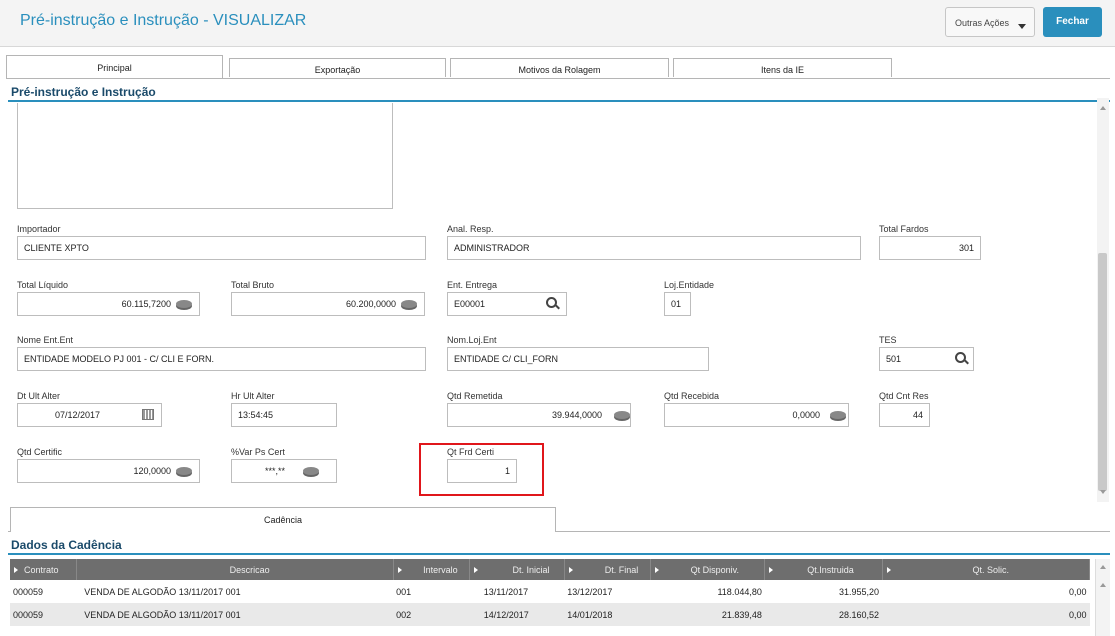  What do you see at coordinates (707, 614) in the screenshot?
I see `cell-qt-disponiv: 21.839,48` at bounding box center [707, 614].